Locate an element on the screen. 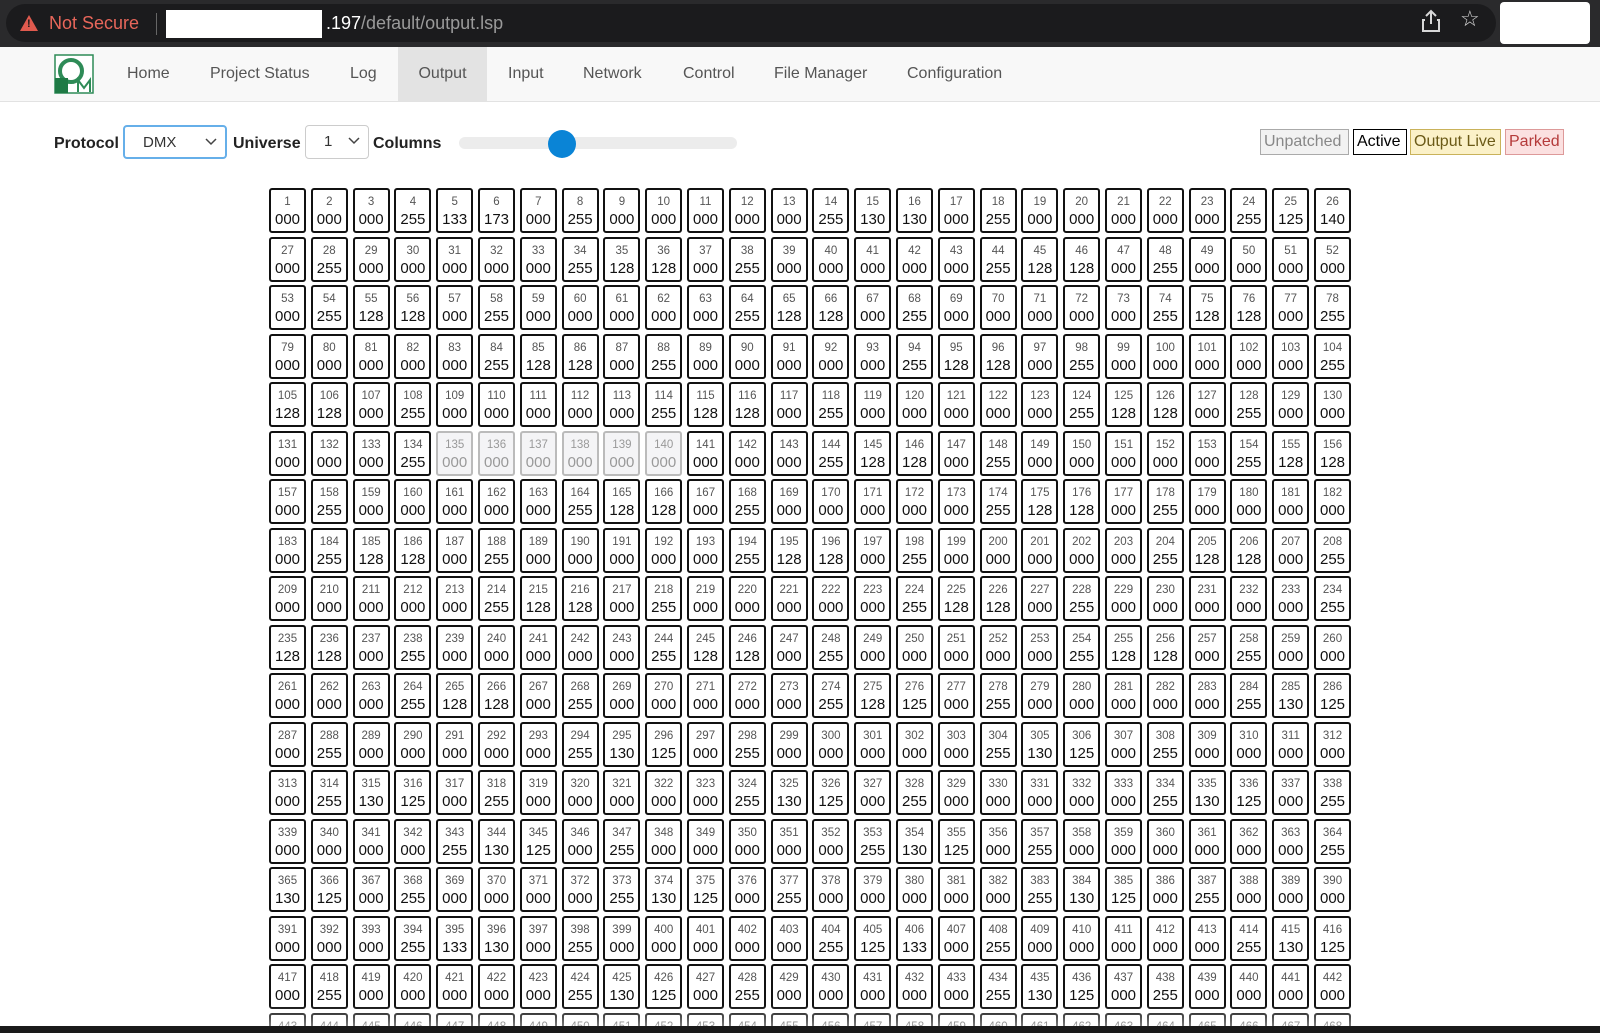 This screenshot has height=1033, width=1600. channel-cell: 164 255 is located at coordinates (580, 501).